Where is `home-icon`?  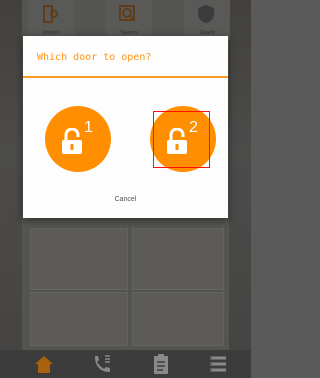
home-icon is located at coordinates (44, 364).